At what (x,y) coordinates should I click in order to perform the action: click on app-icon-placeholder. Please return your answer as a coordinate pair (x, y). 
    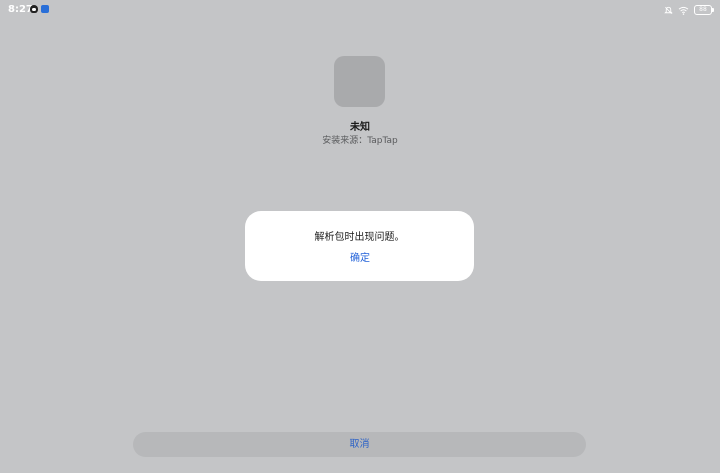
    Looking at the image, I should click on (359, 81).